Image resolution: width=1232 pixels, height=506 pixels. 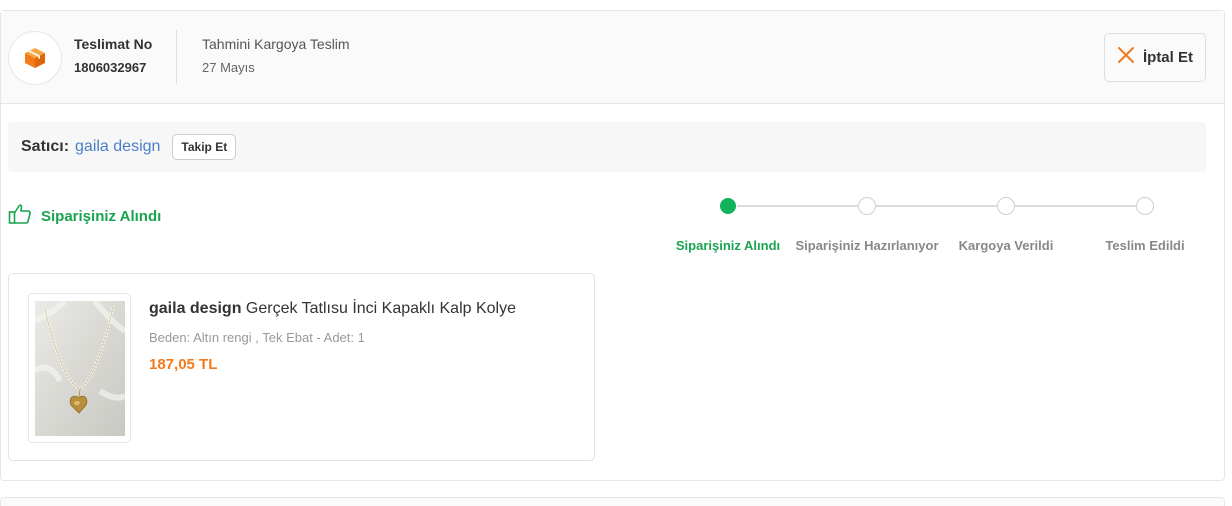 I want to click on product-image, so click(x=79, y=368).